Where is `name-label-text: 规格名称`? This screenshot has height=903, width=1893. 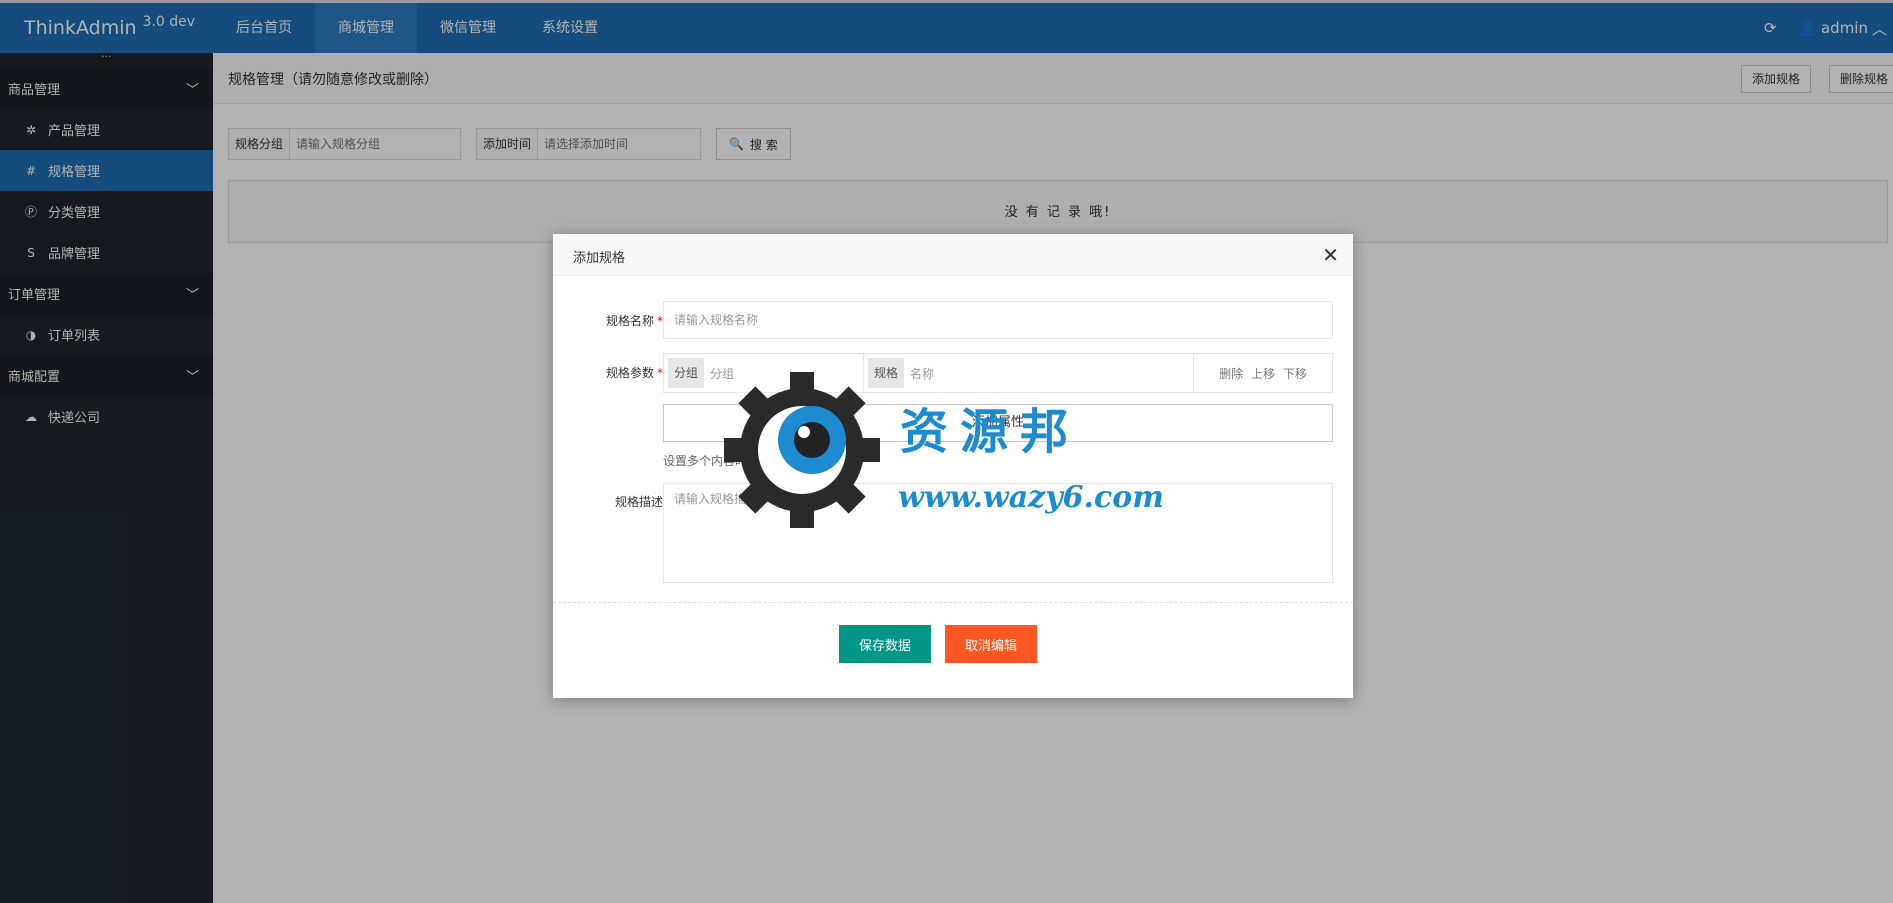 name-label-text: 规格名称 is located at coordinates (629, 321).